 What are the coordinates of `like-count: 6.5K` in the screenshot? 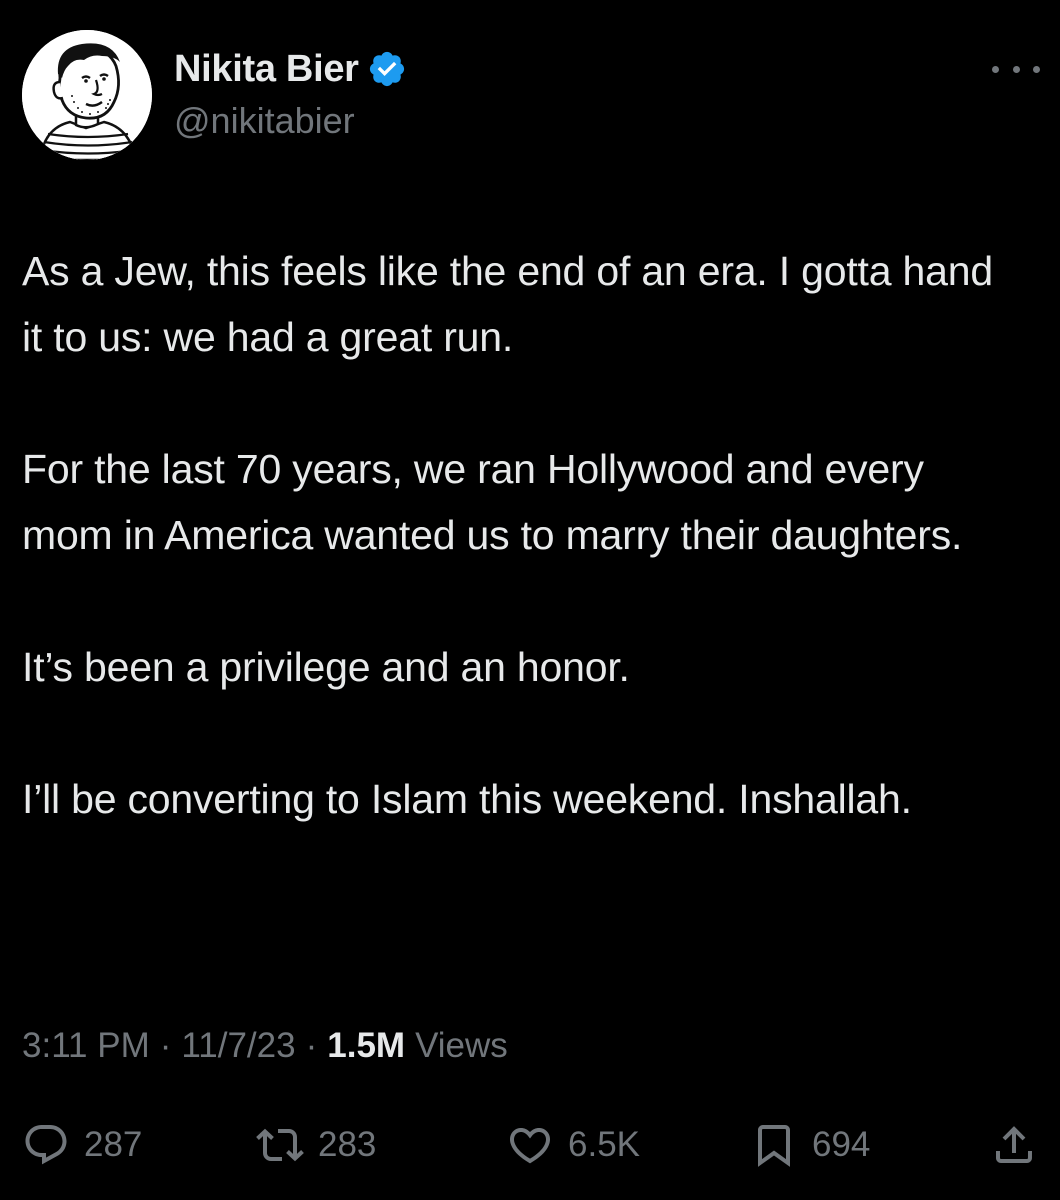 It's located at (604, 1144).